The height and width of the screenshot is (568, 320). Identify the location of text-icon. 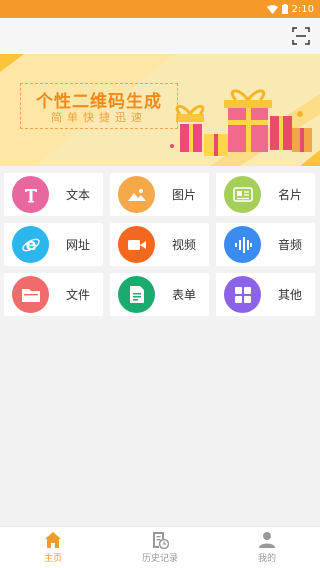
(30, 194).